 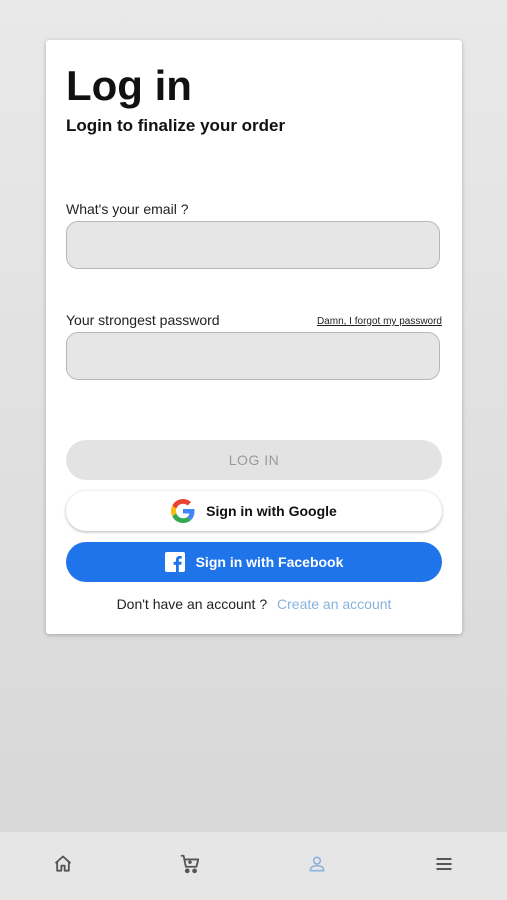 I want to click on nav-menu-button, so click(x=444, y=866).